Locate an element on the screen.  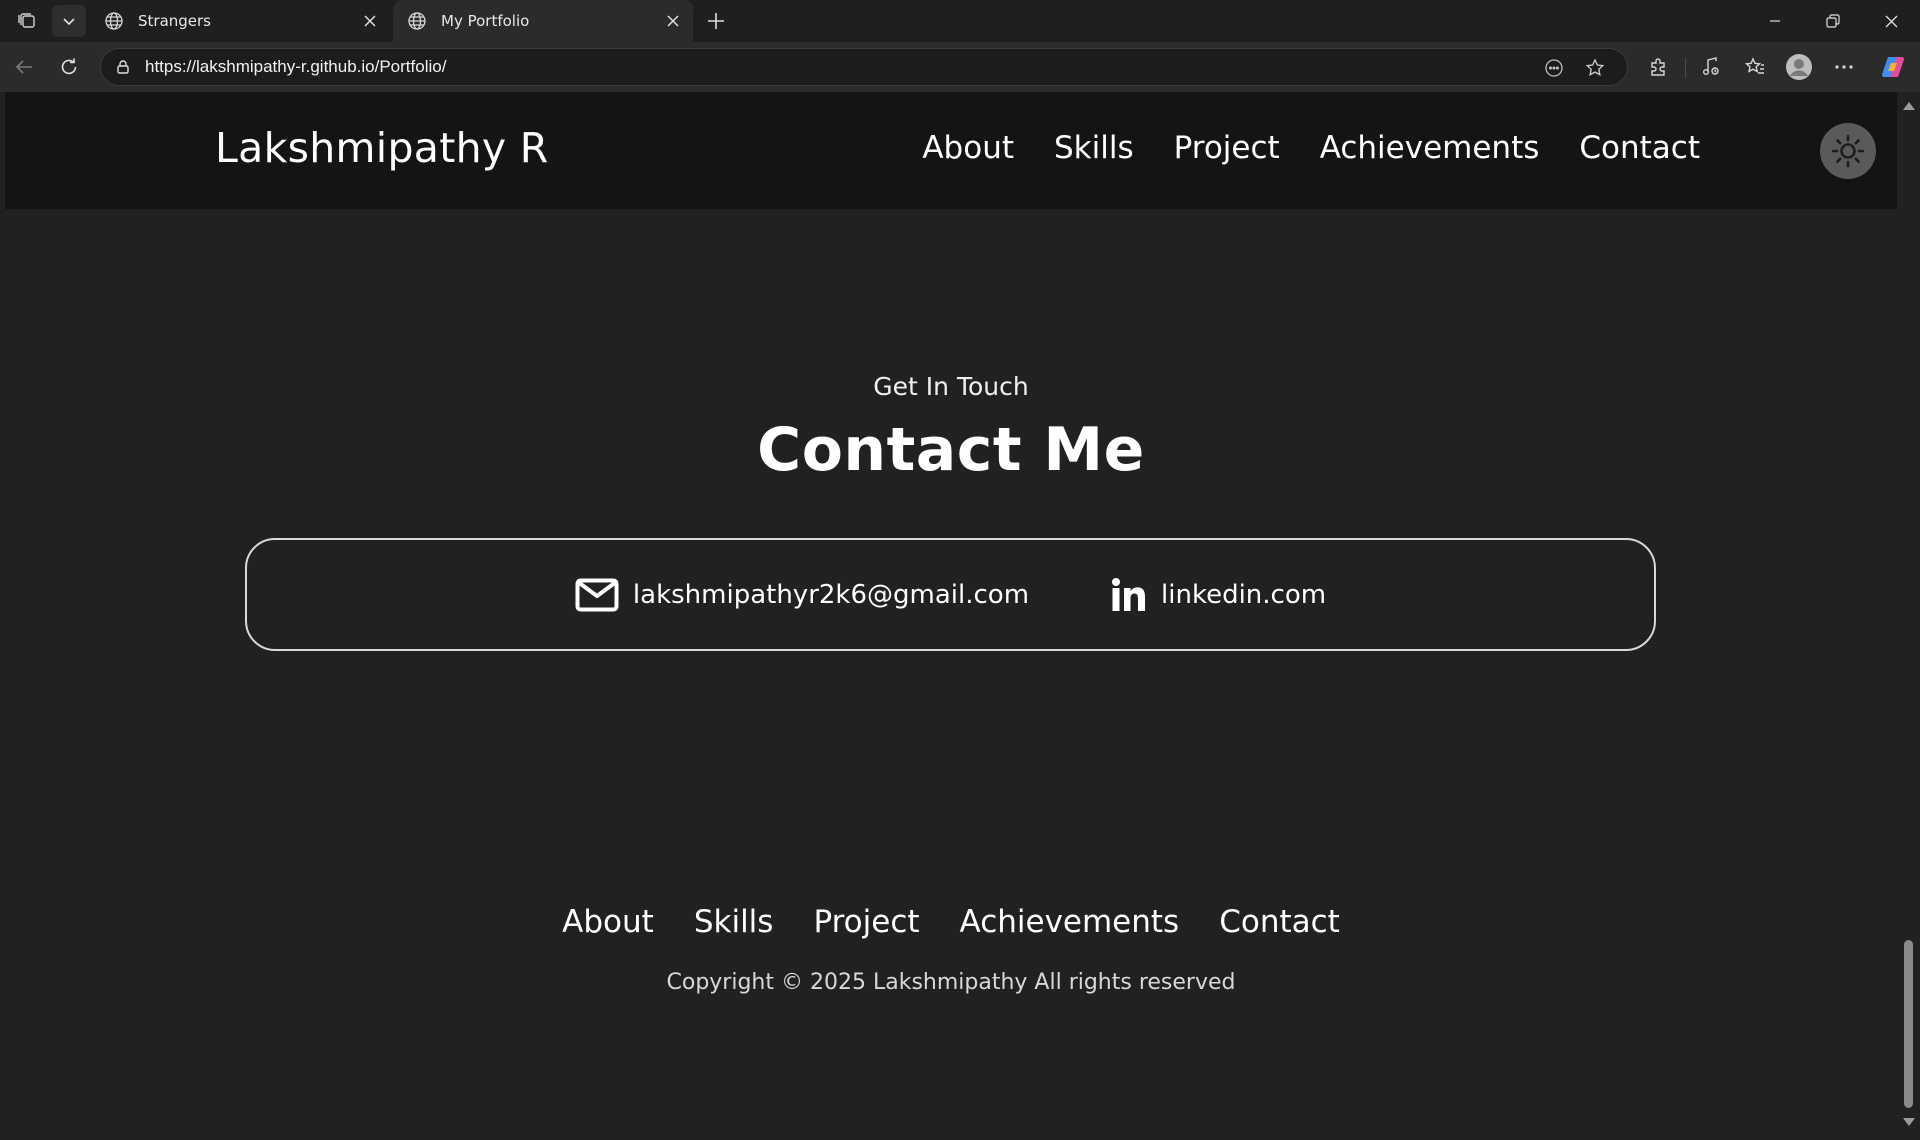
settings-more-button is located at coordinates (1844, 67).